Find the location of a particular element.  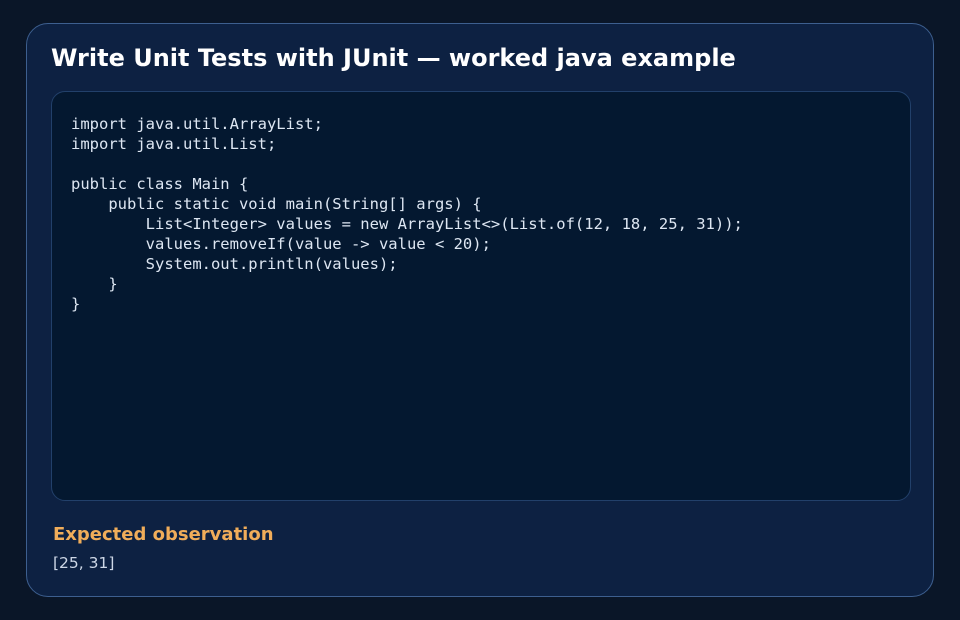

observation-heading: Expected observation is located at coordinates (163, 534).